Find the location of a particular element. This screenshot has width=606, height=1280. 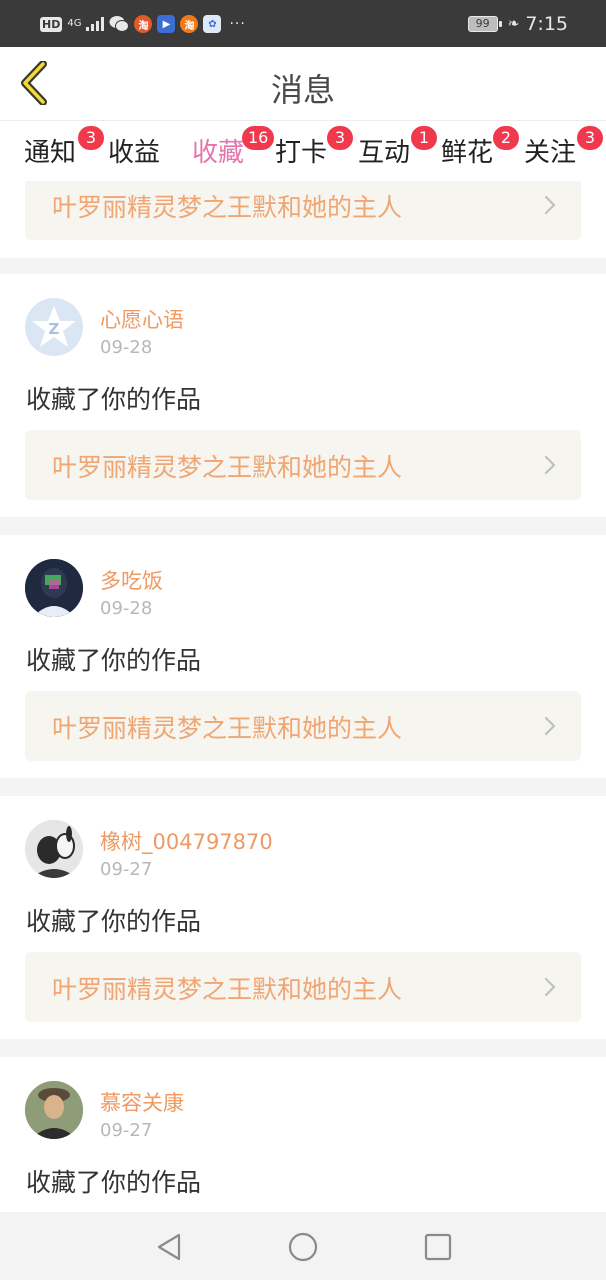

tab-label: 鲜花 is located at coordinates (467, 153).